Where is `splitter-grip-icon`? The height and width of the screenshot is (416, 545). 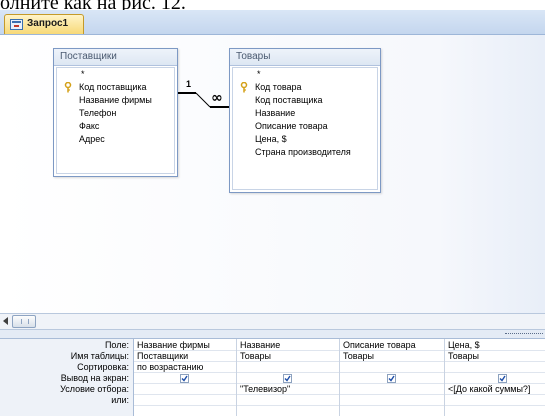 splitter-grip-icon is located at coordinates (524, 334).